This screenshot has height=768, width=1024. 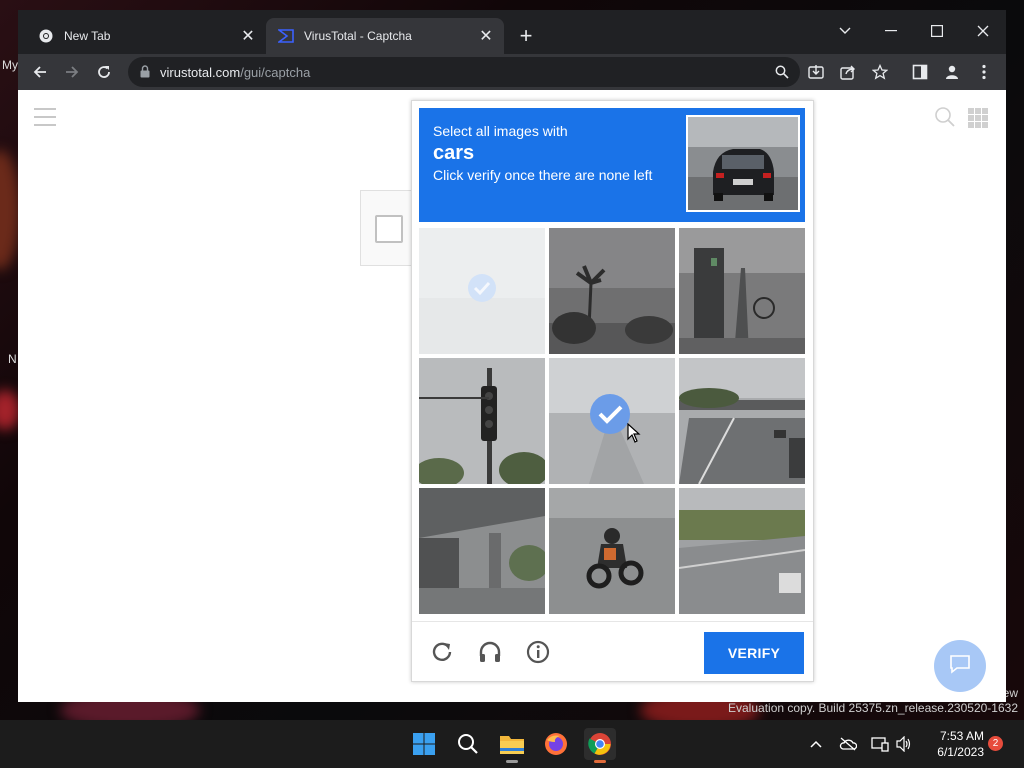 I want to click on browser-toolbar: virustotal.com/gui/captcha, so click(x=512, y=72).